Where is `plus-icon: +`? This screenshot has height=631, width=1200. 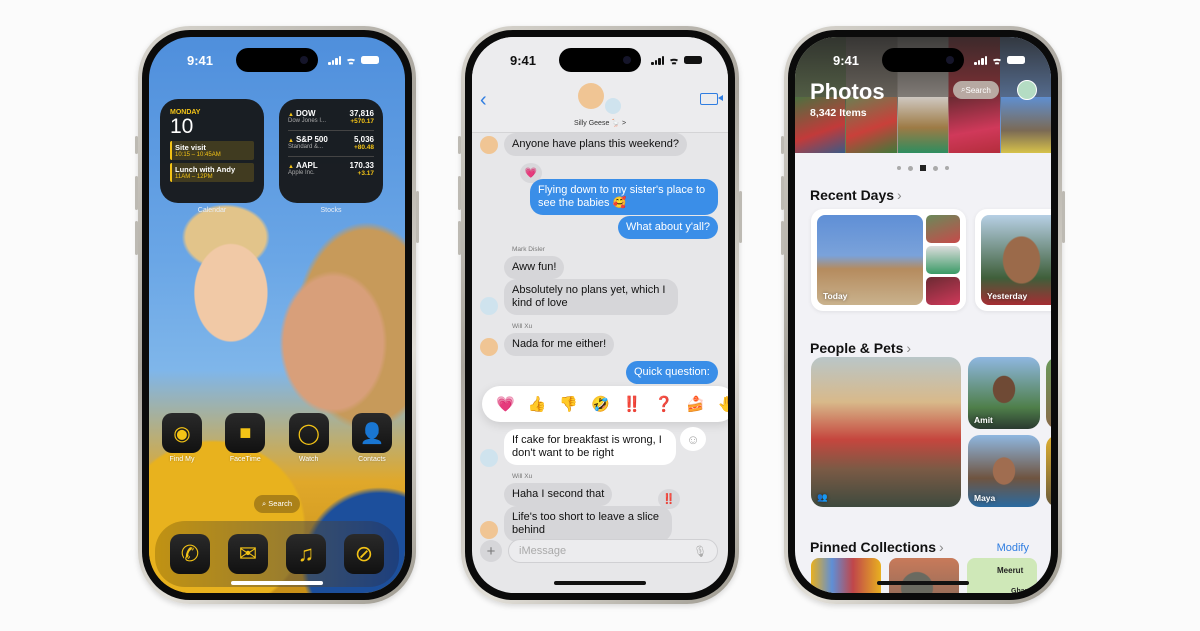 plus-icon: + is located at coordinates (491, 551).